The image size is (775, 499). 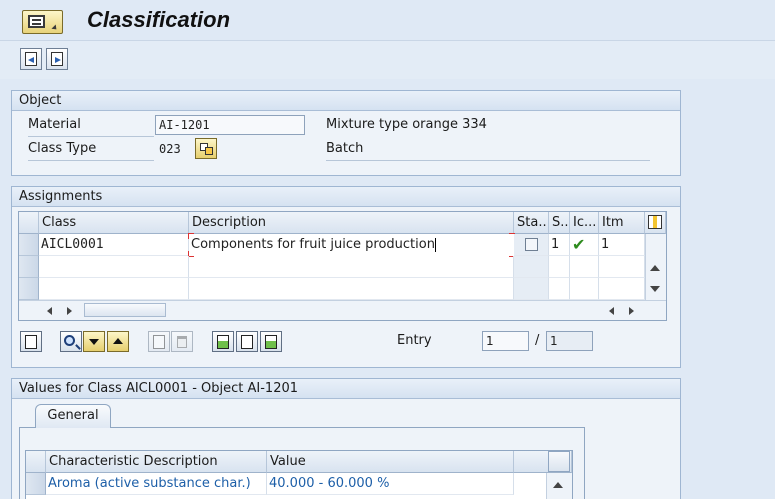 I want to click on arrow-down-icon, so click(x=94, y=342).